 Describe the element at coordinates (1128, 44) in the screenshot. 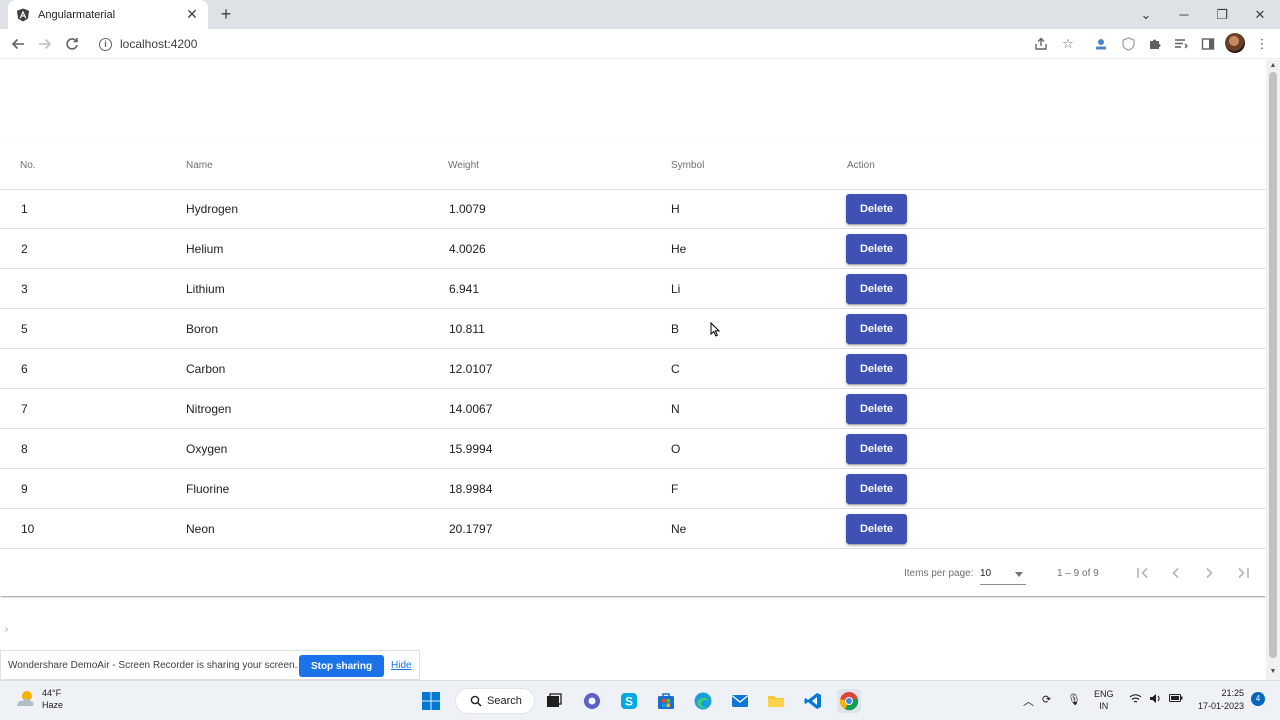

I see `shield-icon` at that location.